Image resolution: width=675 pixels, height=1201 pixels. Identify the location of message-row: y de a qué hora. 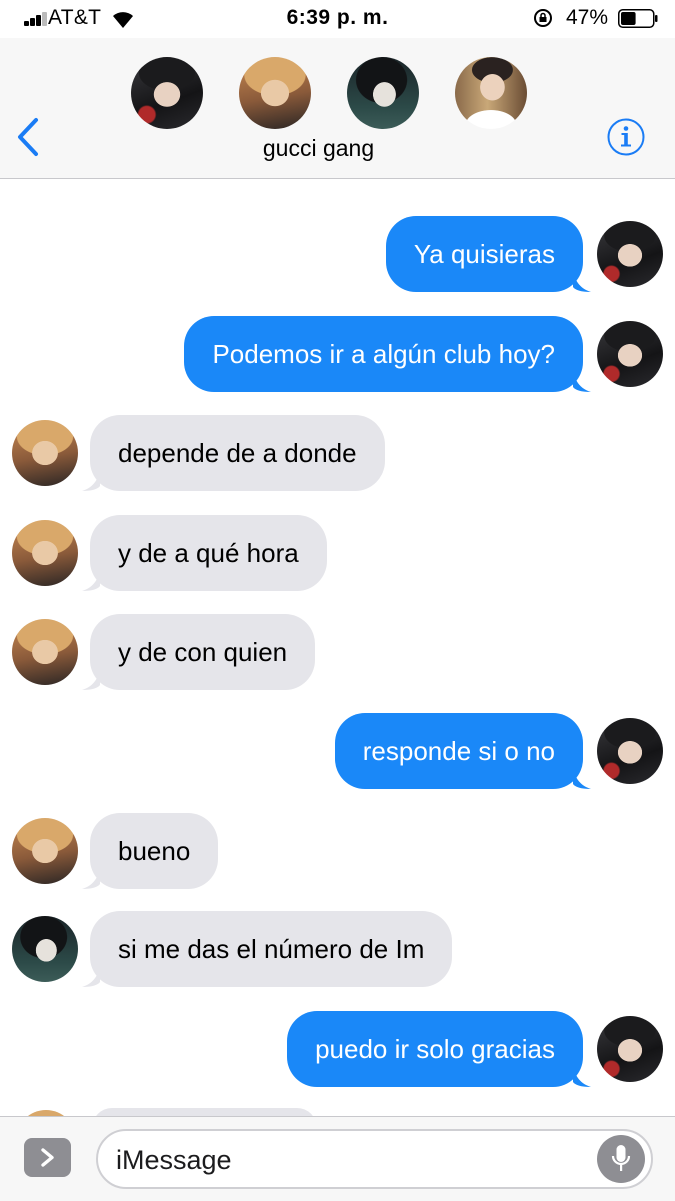
(337, 553).